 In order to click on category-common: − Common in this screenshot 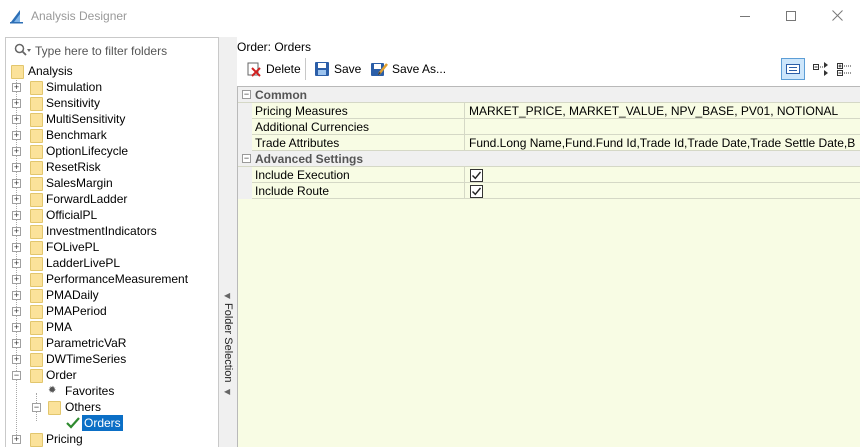, I will do `click(549, 95)`.